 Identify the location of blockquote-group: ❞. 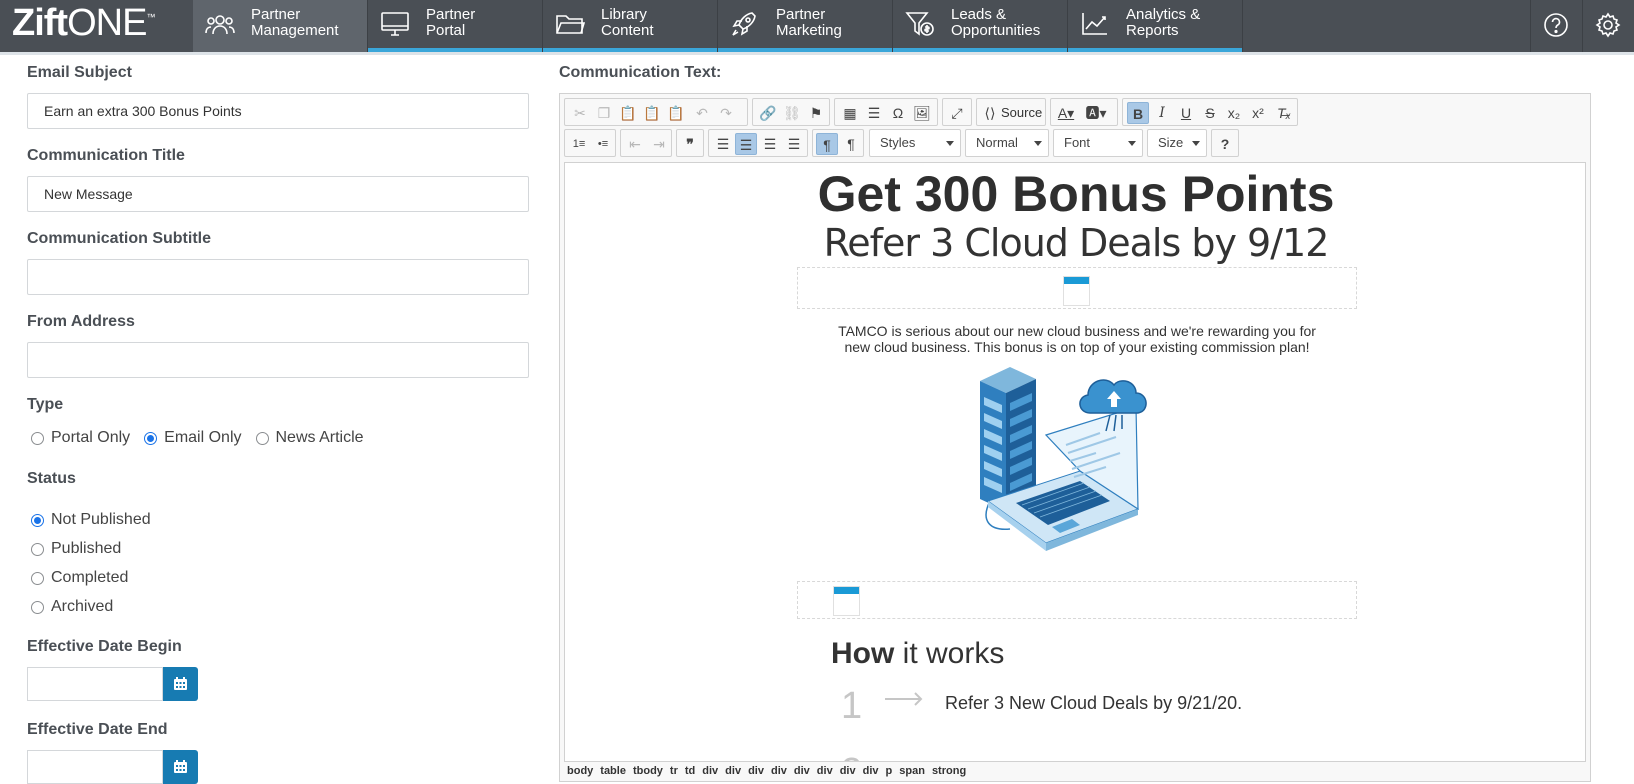
(690, 143).